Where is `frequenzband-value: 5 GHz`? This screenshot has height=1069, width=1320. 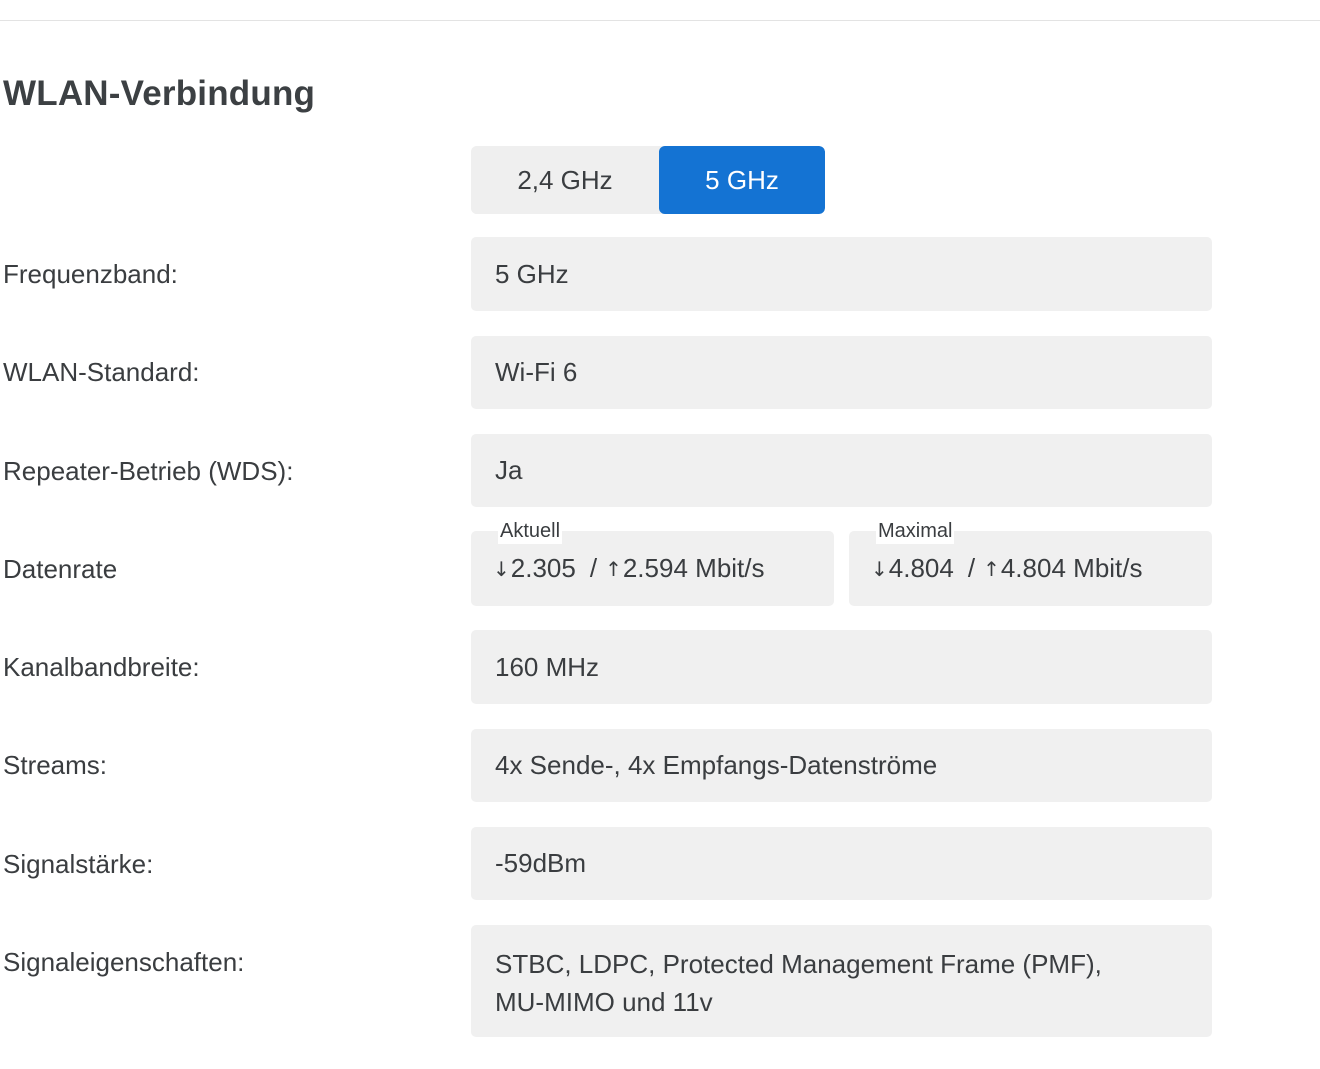
frequenzband-value: 5 GHz is located at coordinates (841, 274).